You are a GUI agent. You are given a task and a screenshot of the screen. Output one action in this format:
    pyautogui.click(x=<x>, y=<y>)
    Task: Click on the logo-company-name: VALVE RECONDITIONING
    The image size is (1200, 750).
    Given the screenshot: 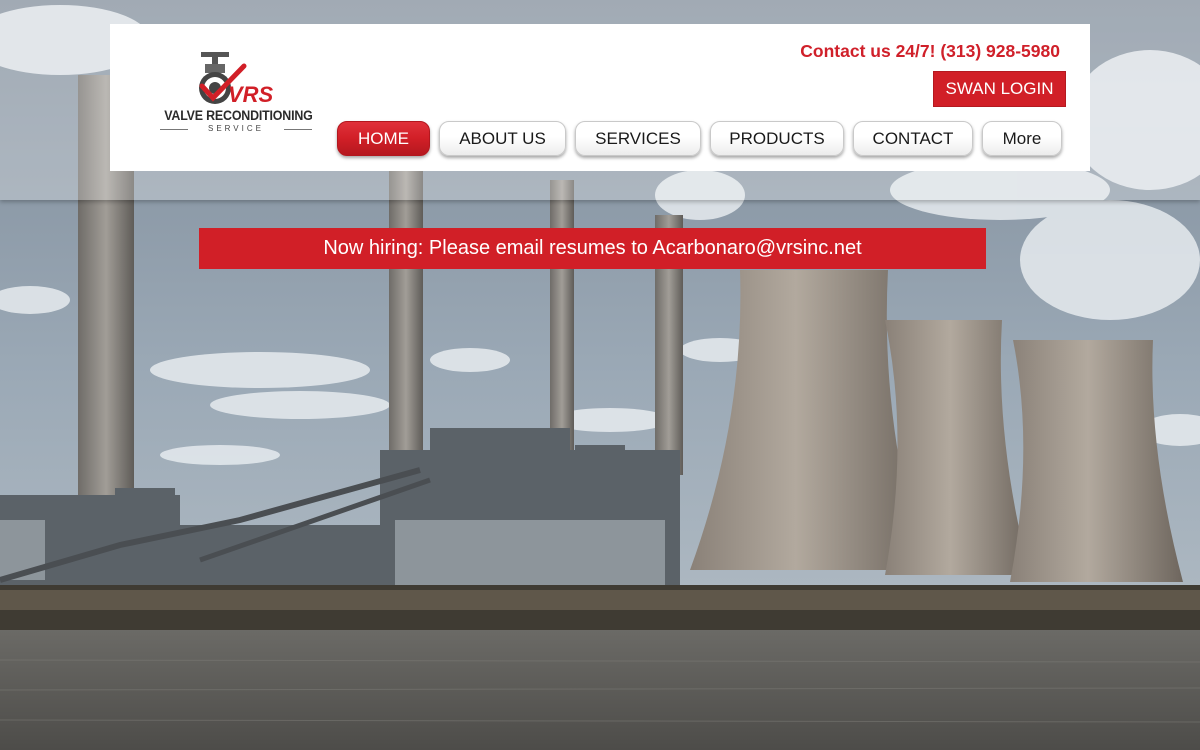 What is the action you would take?
    pyautogui.click(x=238, y=115)
    